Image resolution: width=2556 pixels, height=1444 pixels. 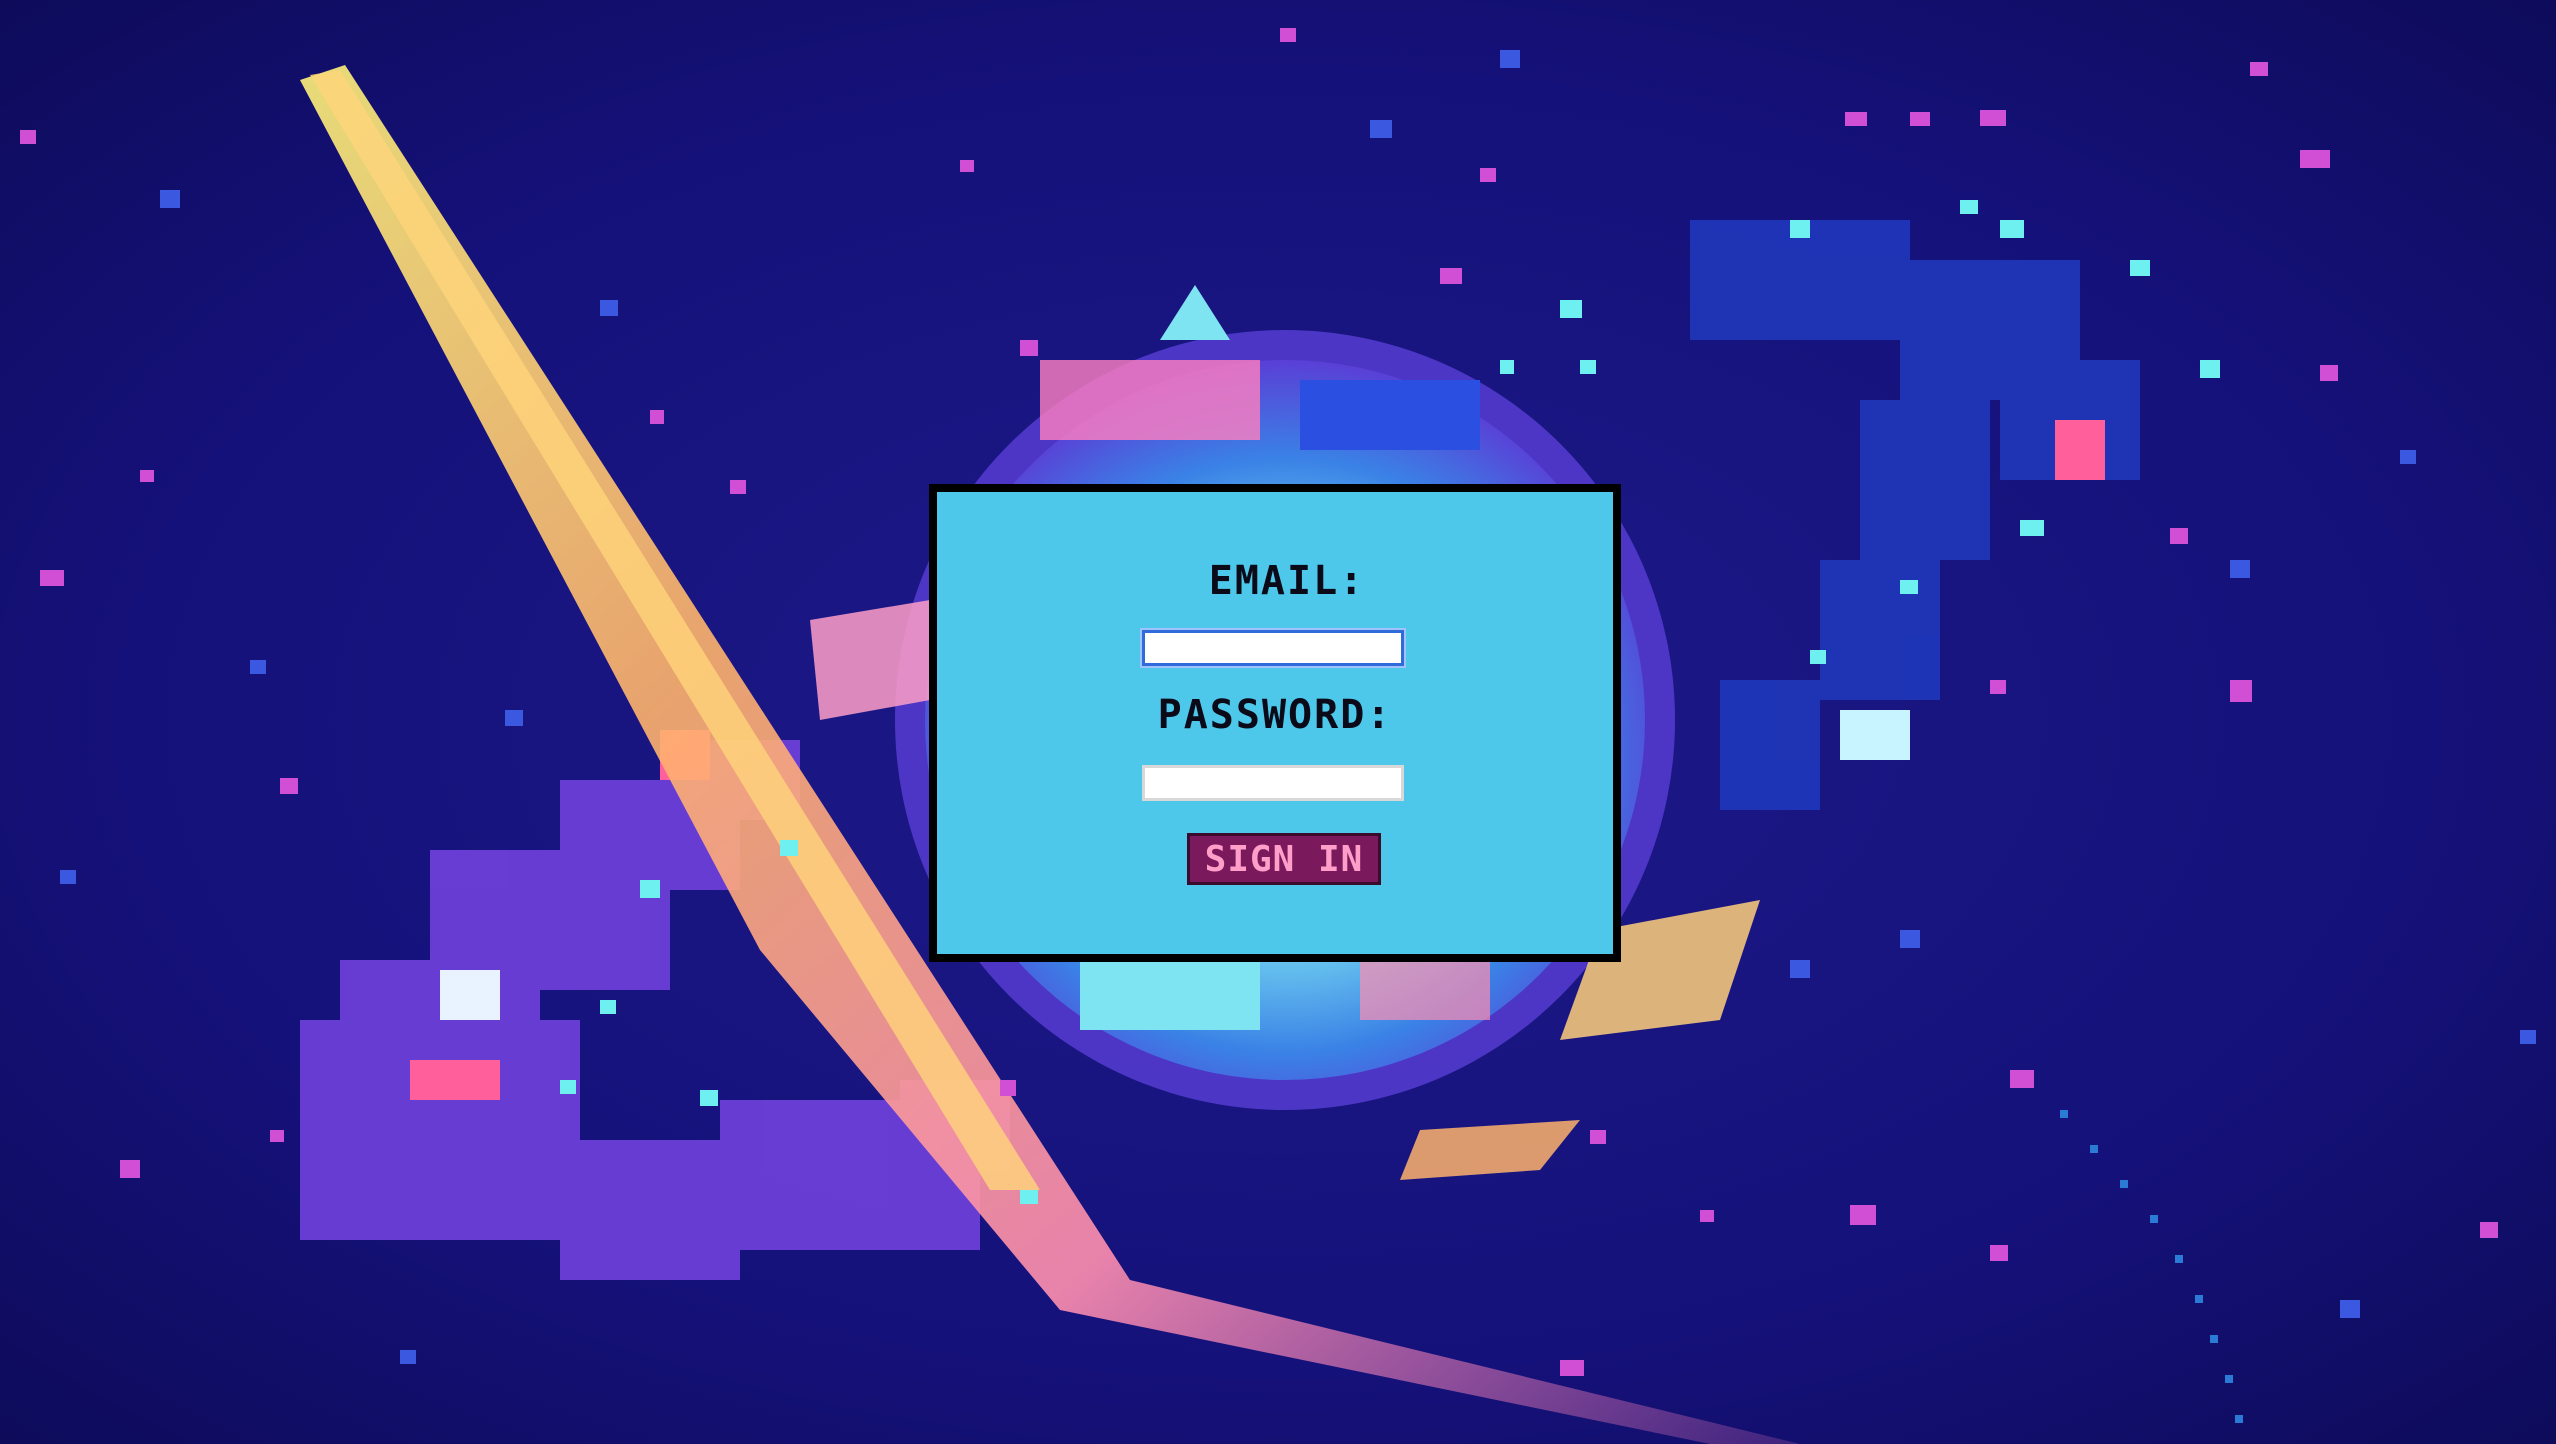 I want to click on login-panel: EMAIL: PASSWORD: SIGN IN, so click(x=1275, y=723).